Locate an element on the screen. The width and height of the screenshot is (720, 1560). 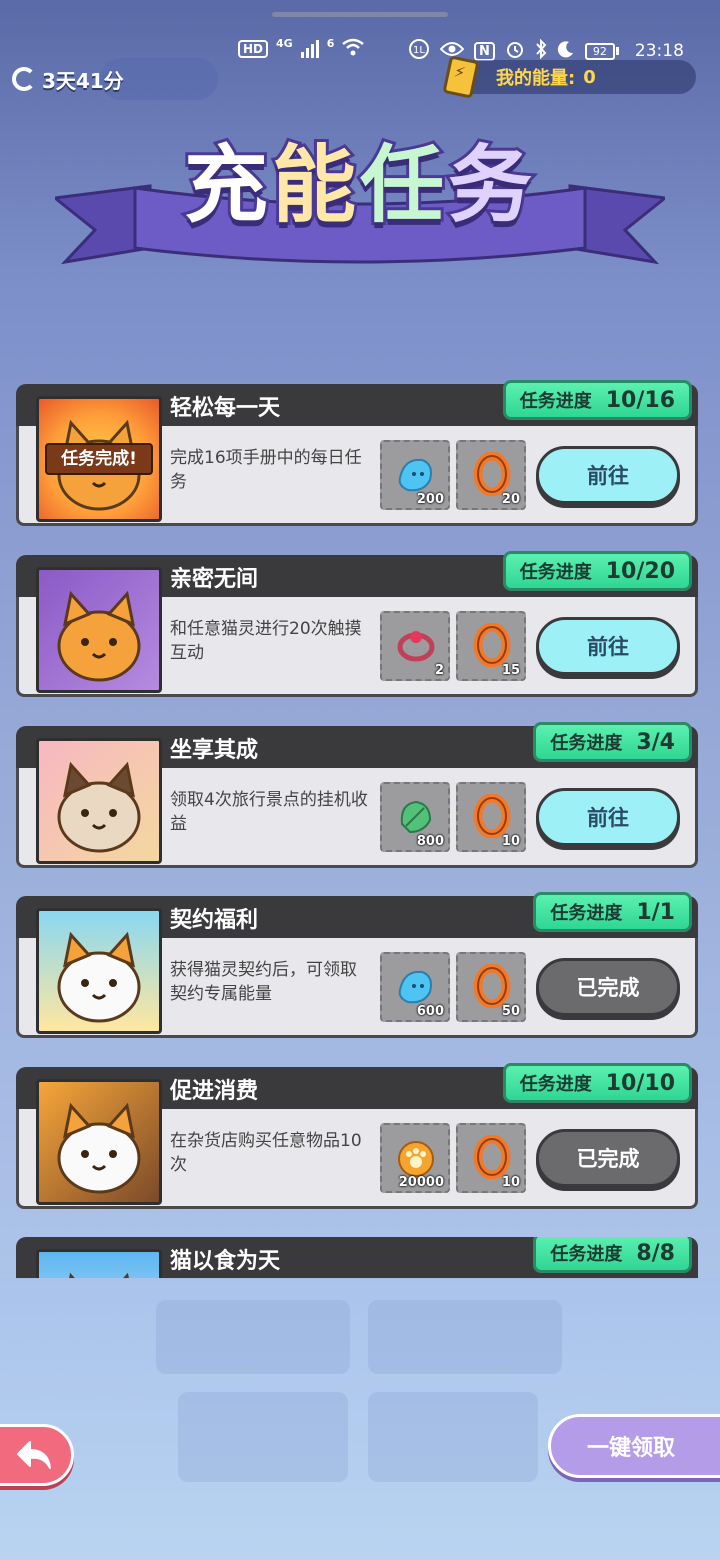
wifi-badge: 6 is located at coordinates (330, 43).